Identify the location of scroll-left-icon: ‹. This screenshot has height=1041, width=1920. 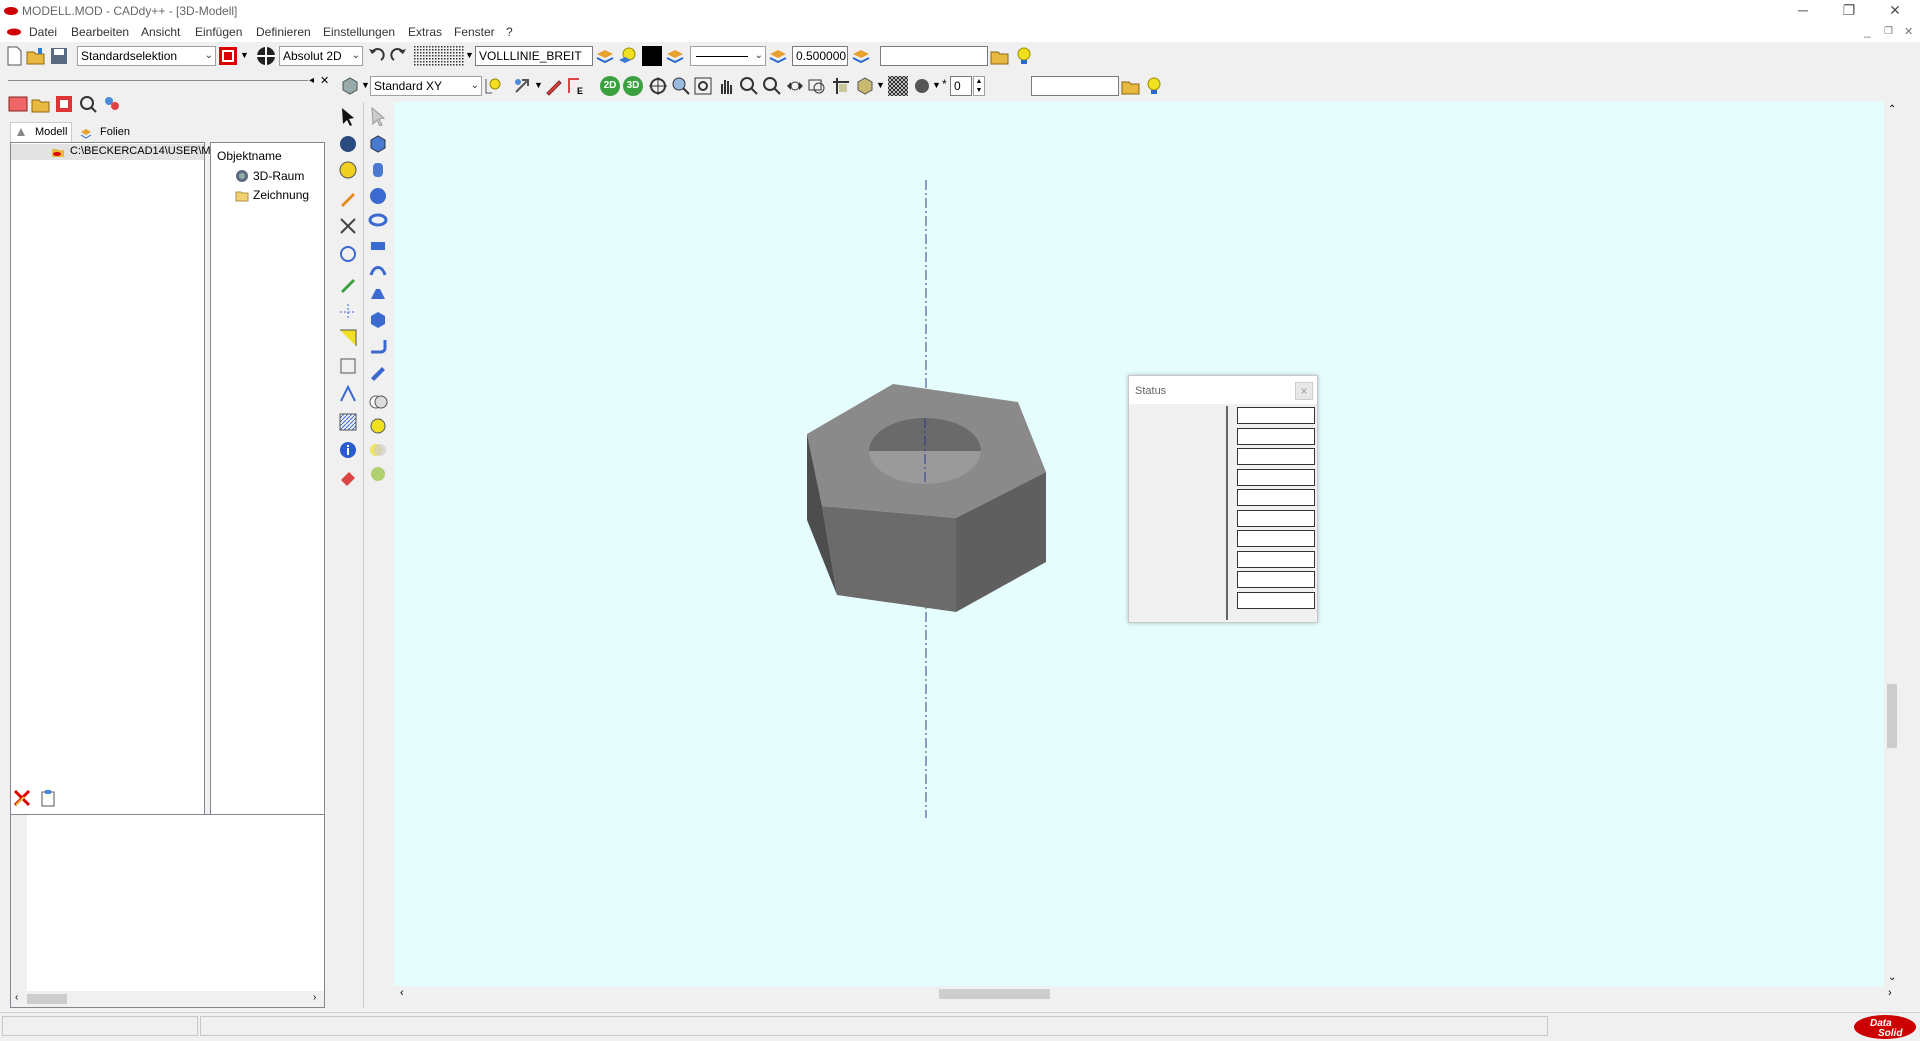
(402, 993).